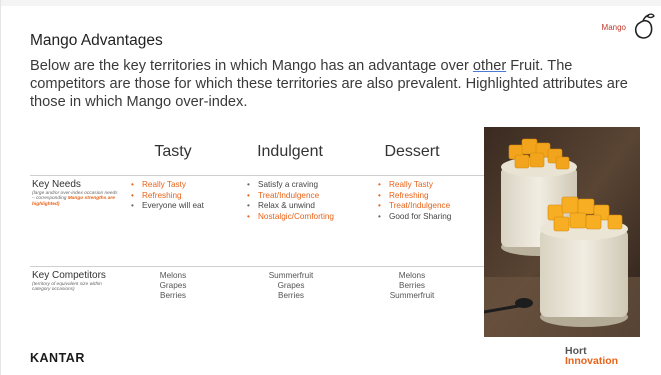 This screenshot has width=661, height=375. Describe the element at coordinates (56, 184) in the screenshot. I see `key-needs-label: Key Needs` at that location.